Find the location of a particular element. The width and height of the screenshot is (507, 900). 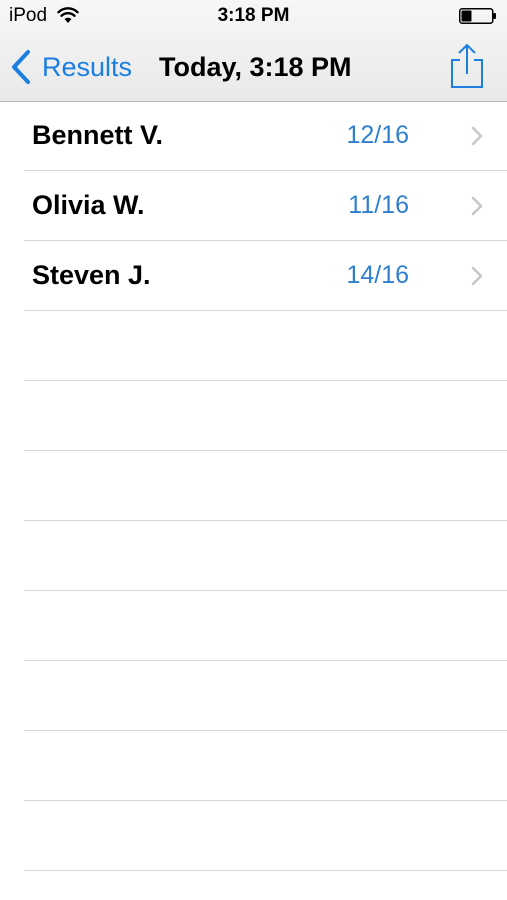

table-row: Bennett V. 12/16 is located at coordinates (265, 136).